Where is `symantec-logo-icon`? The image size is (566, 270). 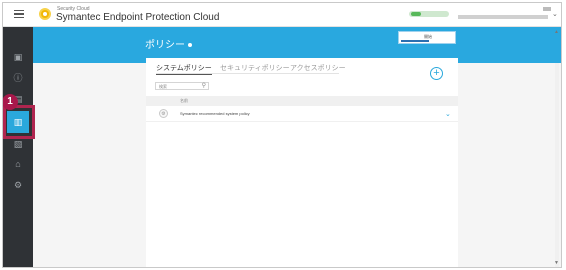 symantec-logo-icon is located at coordinates (45, 14).